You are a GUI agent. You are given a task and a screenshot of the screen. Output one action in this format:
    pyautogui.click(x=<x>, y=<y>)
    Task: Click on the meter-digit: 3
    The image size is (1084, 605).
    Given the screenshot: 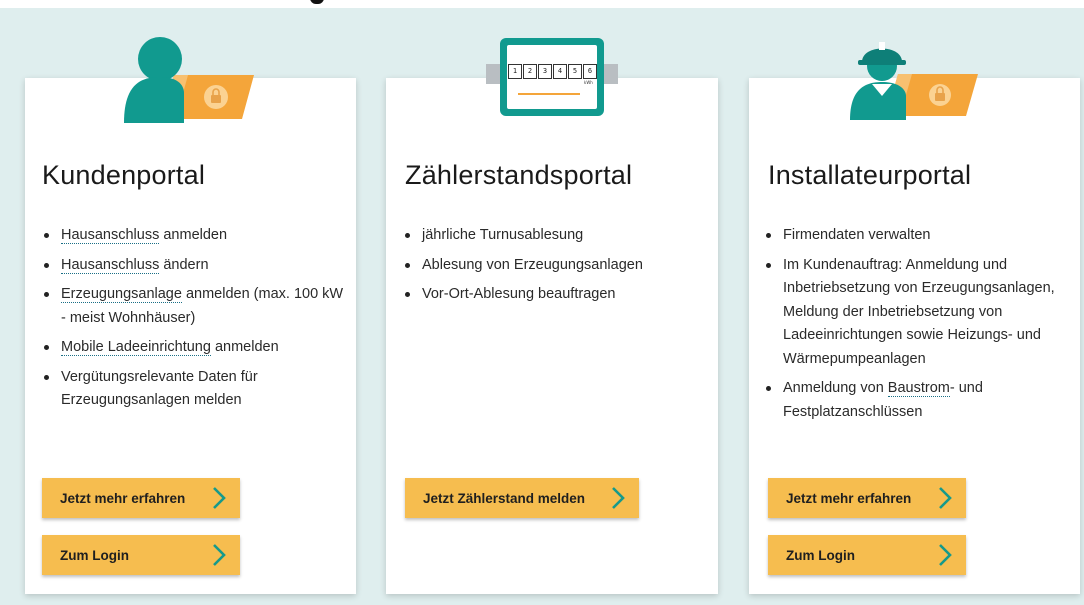 What is the action you would take?
    pyautogui.click(x=545, y=71)
    